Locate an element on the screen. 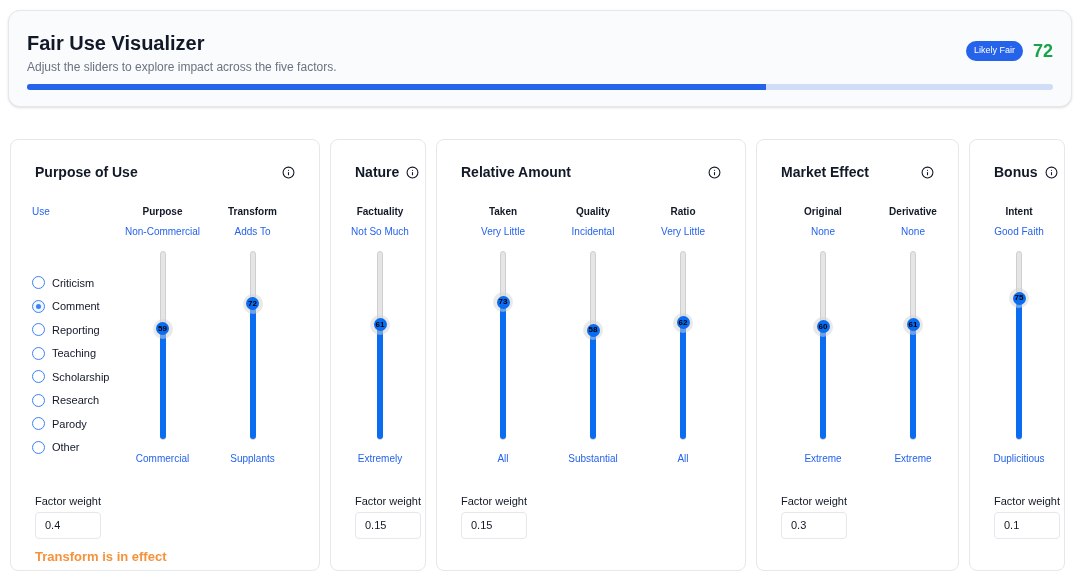 This screenshot has height=581, width=1080. vertical-slider: 58 is located at coordinates (593, 345).